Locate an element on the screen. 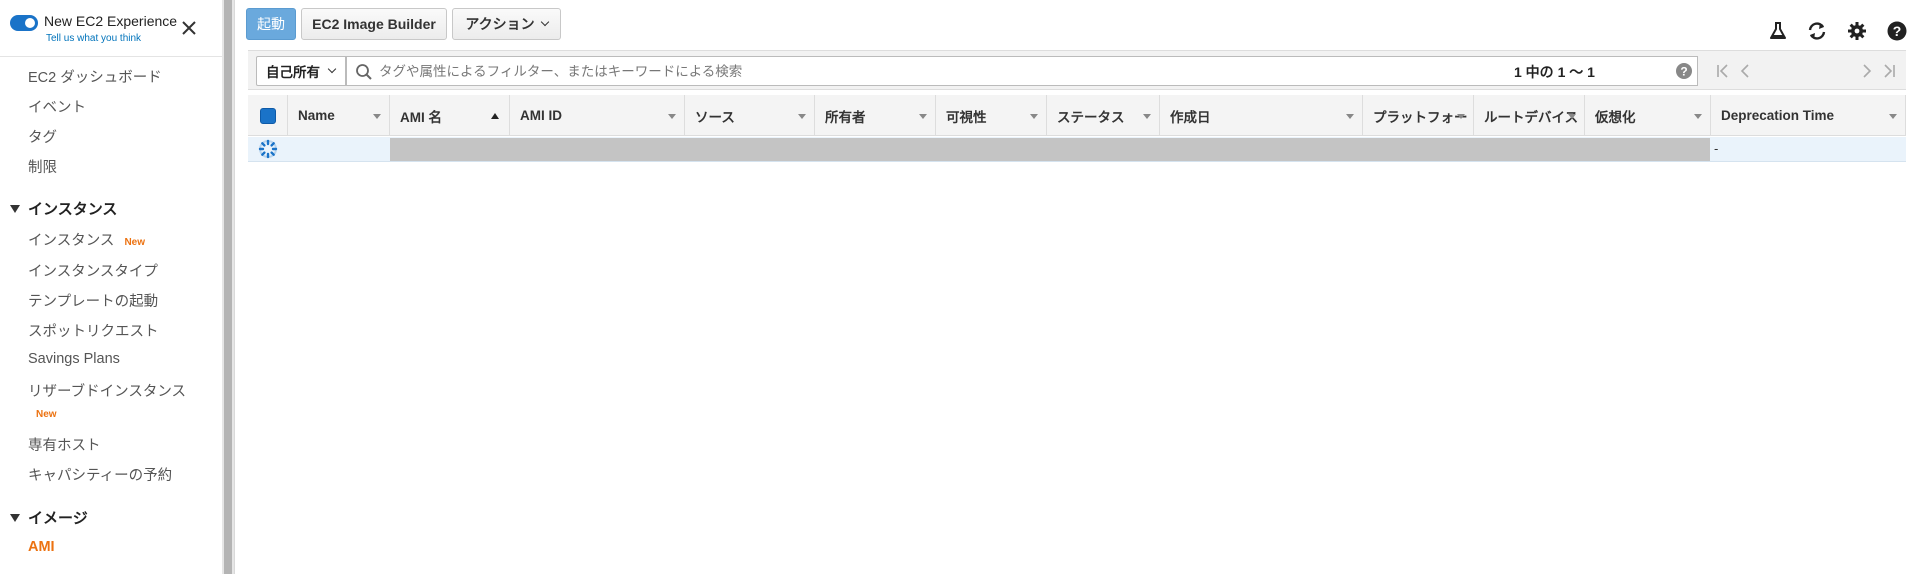 This screenshot has height=574, width=1916. close-icon is located at coordinates (189, 28).